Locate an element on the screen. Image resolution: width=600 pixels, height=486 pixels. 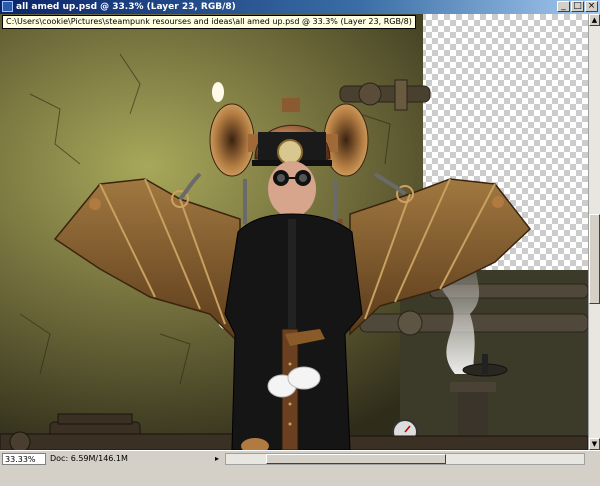
scroll-down-button: ▼ is located at coordinates (594, 444).